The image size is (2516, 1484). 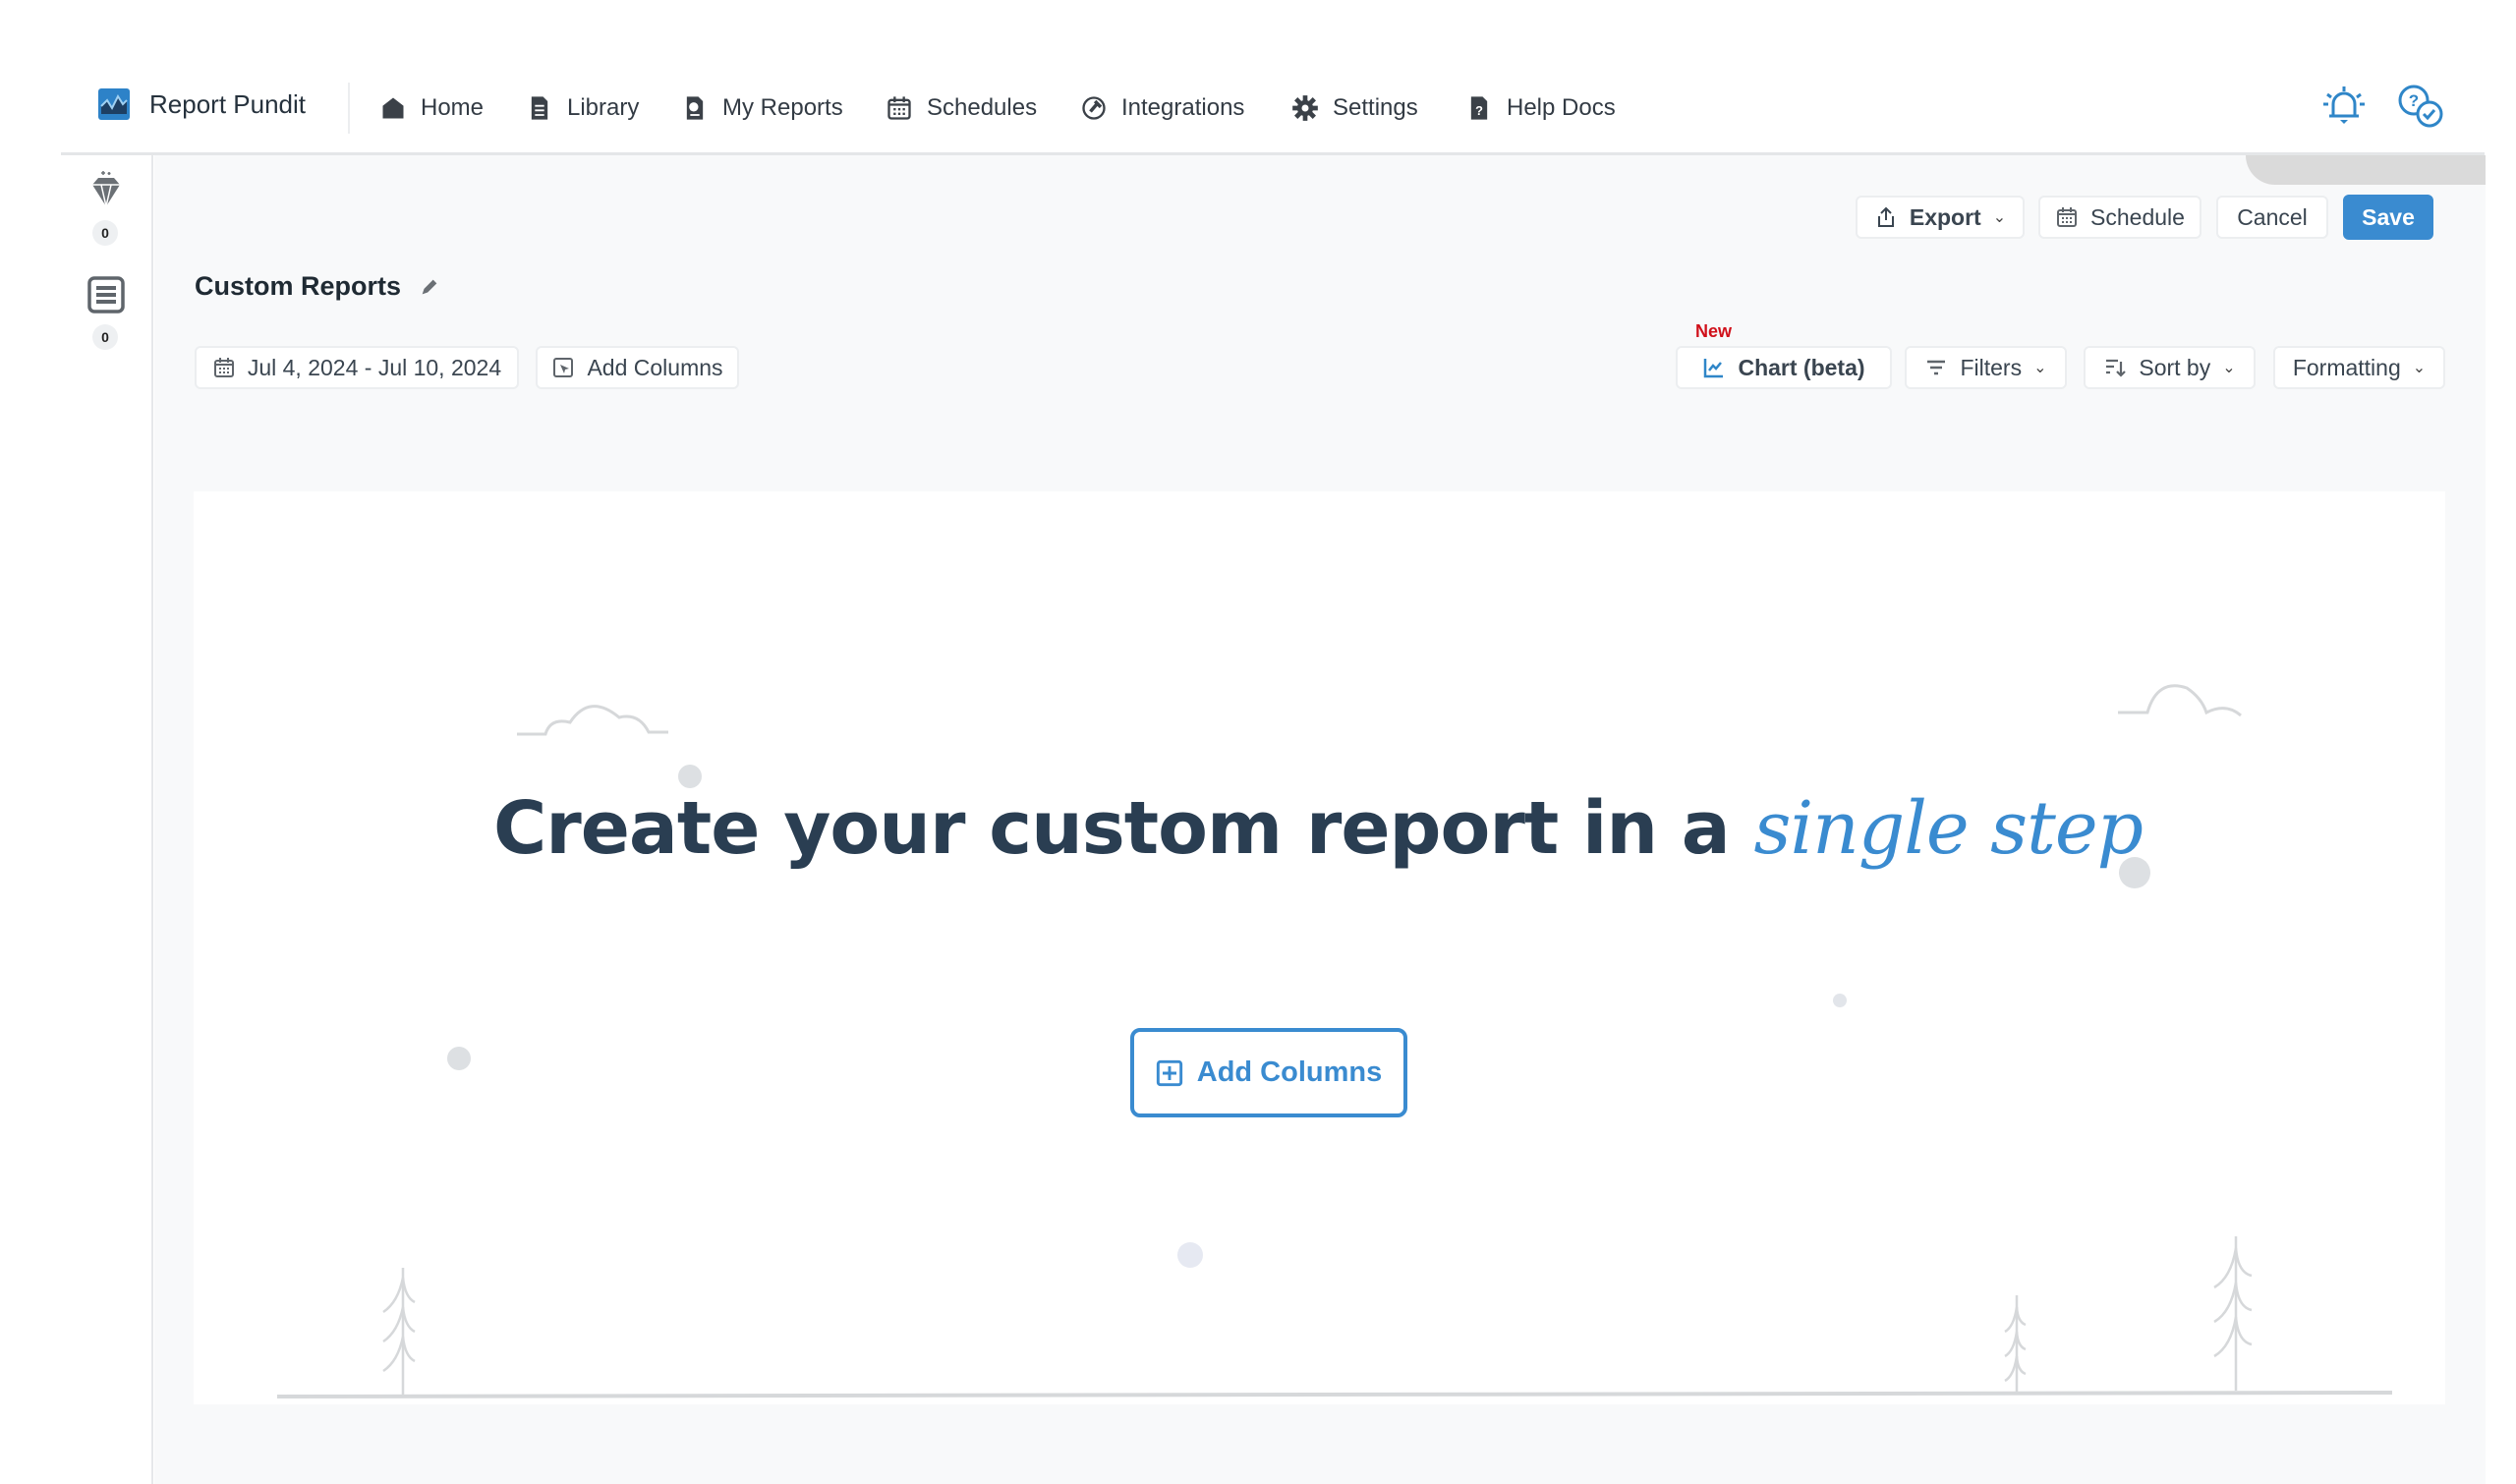 What do you see at coordinates (1123, 828) in the screenshot?
I see `headline-text: Create your custom report in a` at bounding box center [1123, 828].